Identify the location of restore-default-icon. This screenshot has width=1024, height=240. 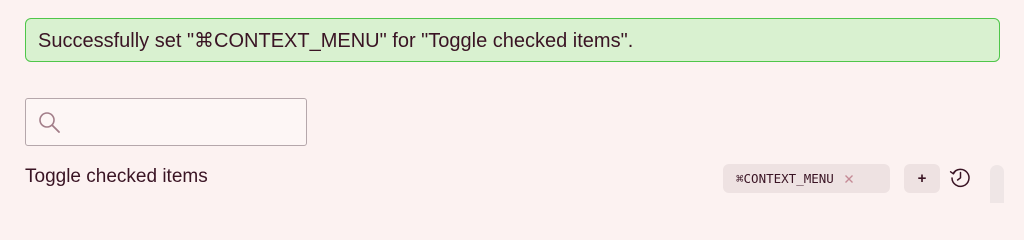
(960, 177).